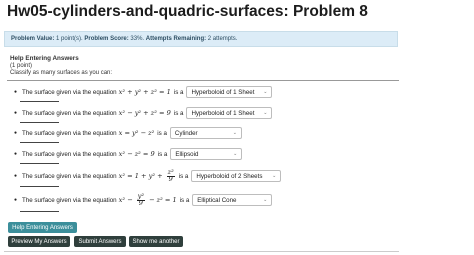 This screenshot has width=474, height=255. Describe the element at coordinates (217, 200) in the screenshot. I see `select-value: Elliptical Cone` at that location.